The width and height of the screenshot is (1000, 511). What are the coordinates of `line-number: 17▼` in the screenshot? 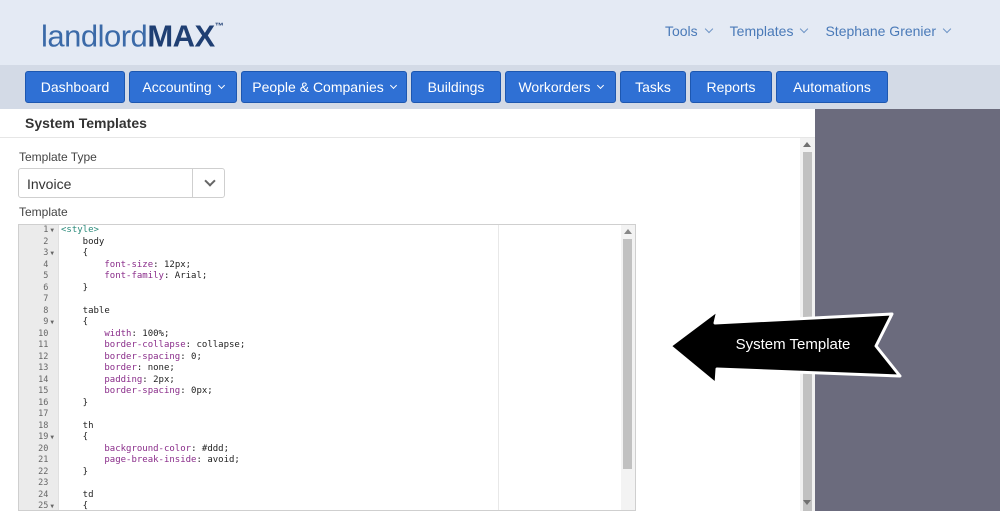 It's located at (43, 414).